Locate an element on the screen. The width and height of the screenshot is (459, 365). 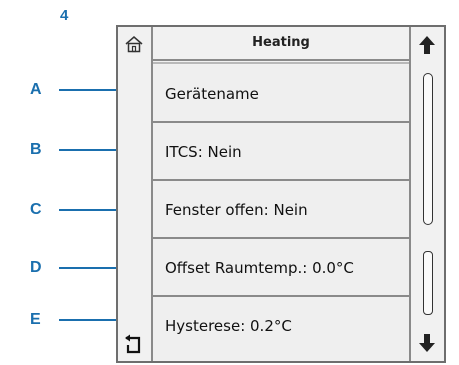
figure-number: 4 is located at coordinates (64, 15).